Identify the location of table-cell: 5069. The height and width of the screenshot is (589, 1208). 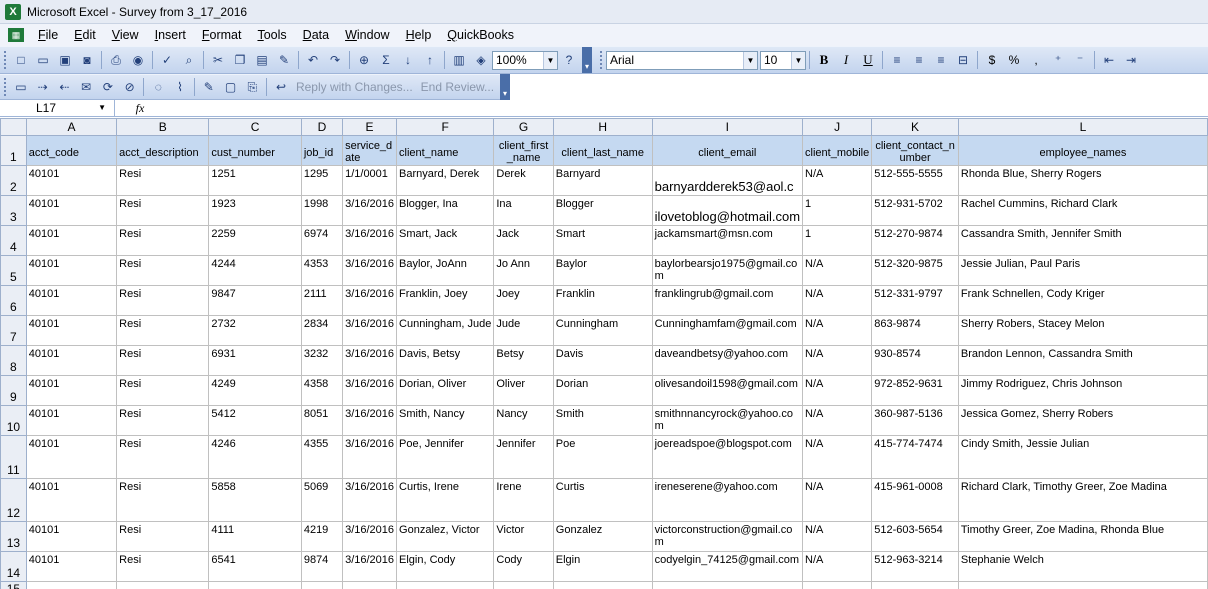
(322, 500).